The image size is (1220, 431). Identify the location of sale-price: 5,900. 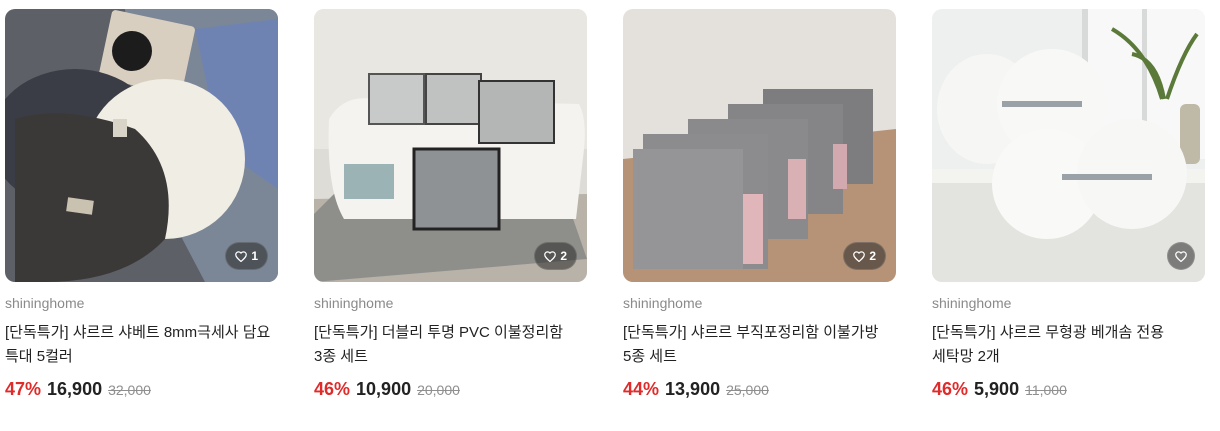
(997, 389).